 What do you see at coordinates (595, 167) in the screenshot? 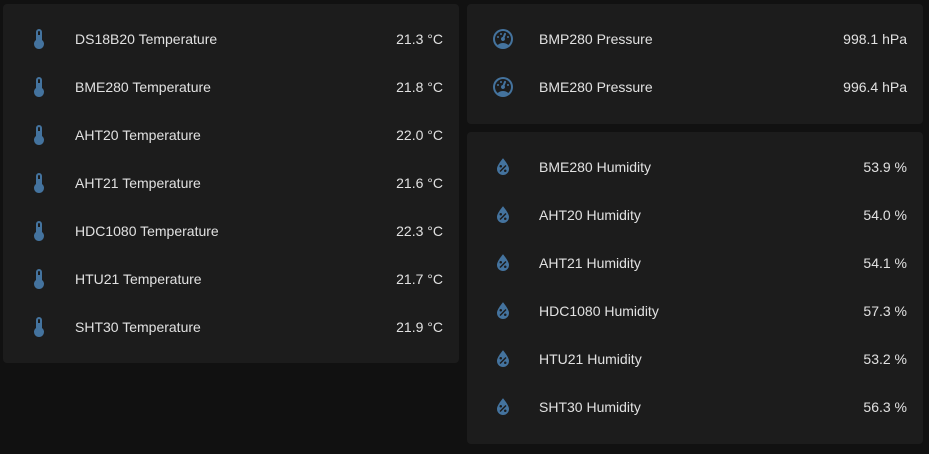
I see `entity-name: BME280 Humidity` at bounding box center [595, 167].